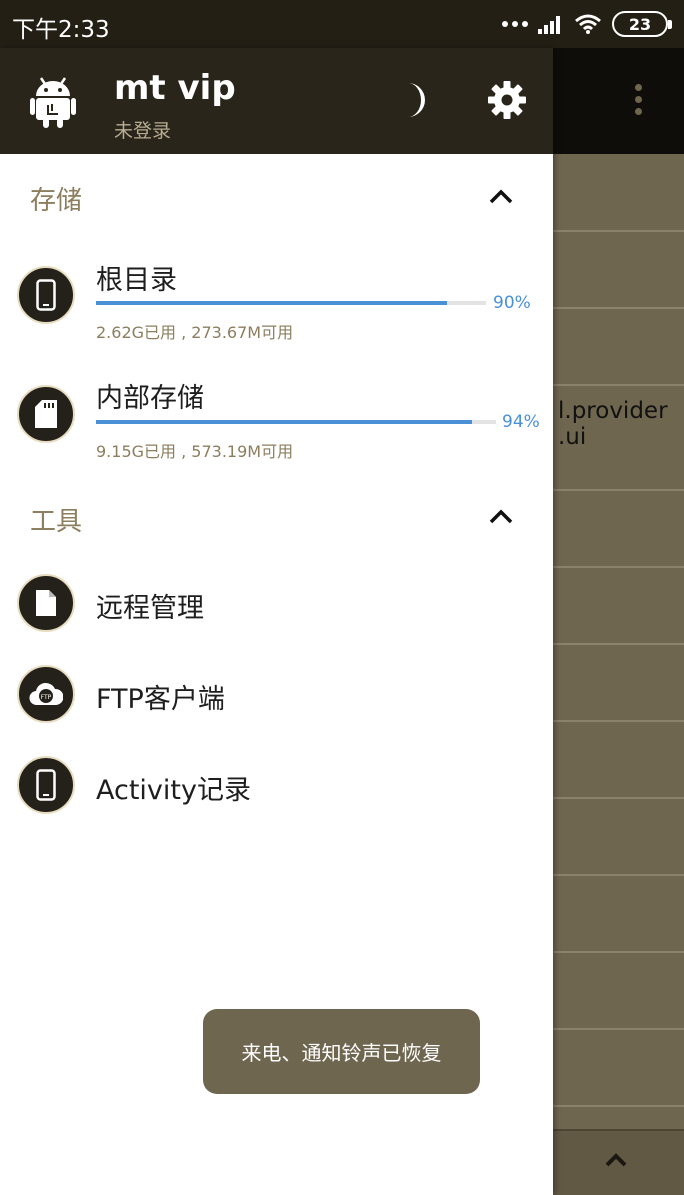 The width and height of the screenshot is (684, 1195). What do you see at coordinates (195, 451) in the screenshot?
I see `storage-detail: 9.15G已用 , 573.19M可用` at bounding box center [195, 451].